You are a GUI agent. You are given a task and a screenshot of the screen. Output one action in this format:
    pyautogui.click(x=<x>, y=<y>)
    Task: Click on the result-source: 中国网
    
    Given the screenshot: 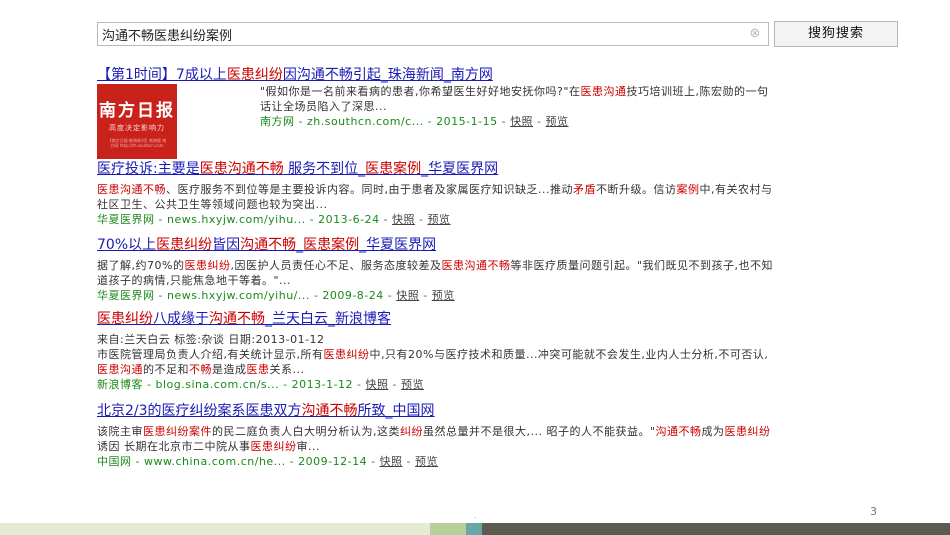 What is the action you would take?
    pyautogui.click(x=114, y=461)
    